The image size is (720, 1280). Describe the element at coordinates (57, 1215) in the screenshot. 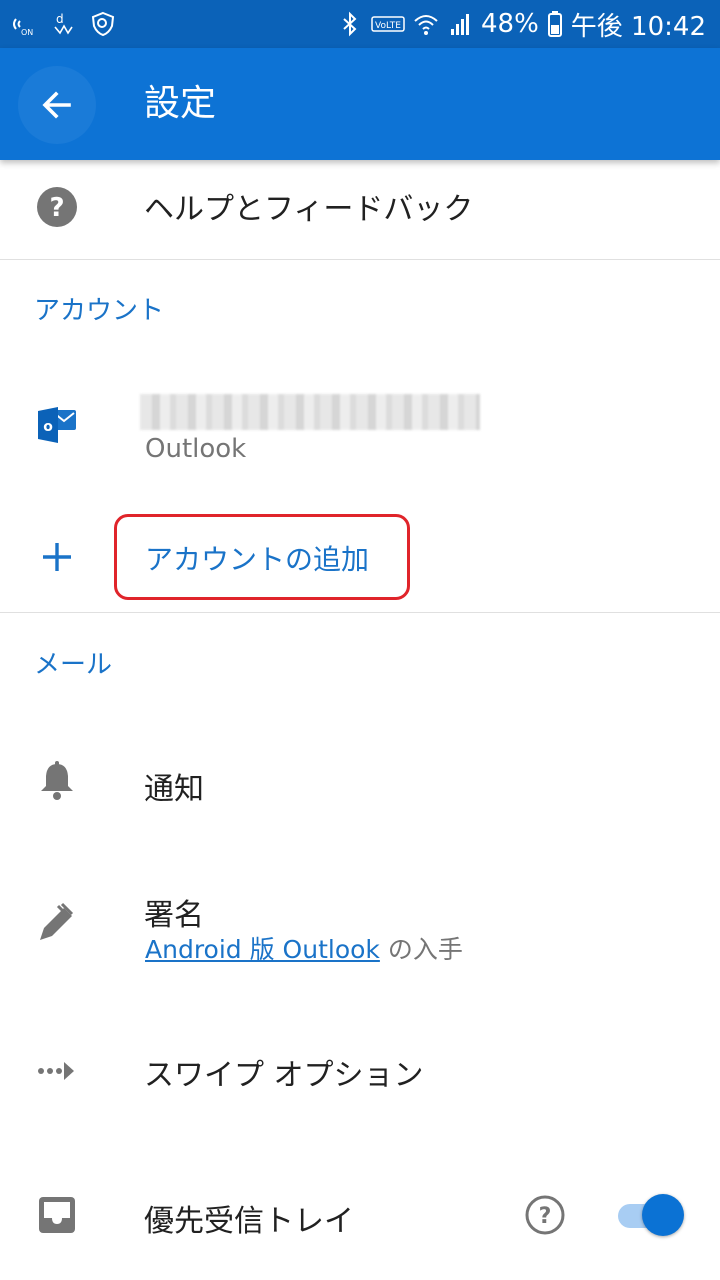

I see `inbox-icon` at that location.